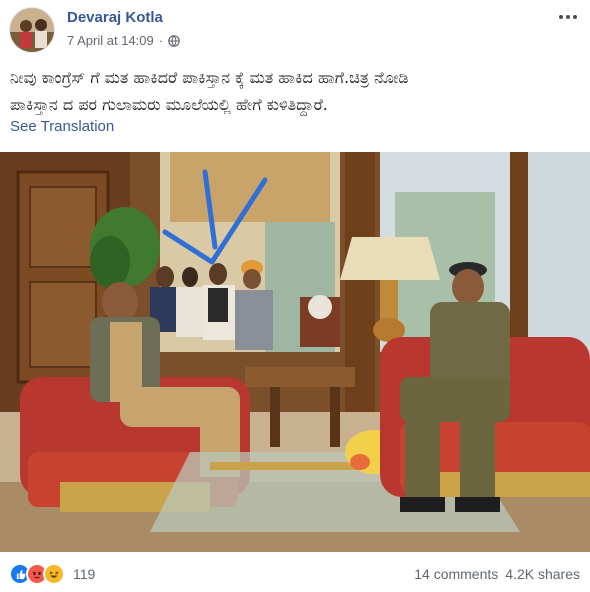  I want to click on reactions-summary: 119, so click(52, 574).